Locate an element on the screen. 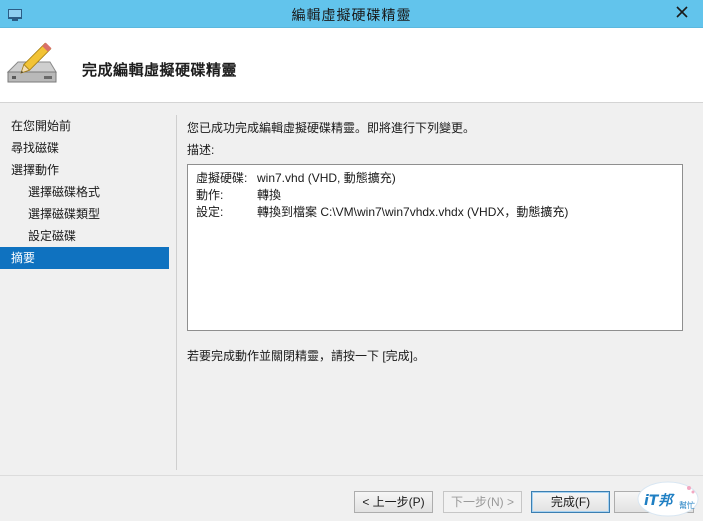 This screenshot has height=521, width=703. summary-value: win7.vhd (VHD, 動態擴充) is located at coordinates (326, 178).